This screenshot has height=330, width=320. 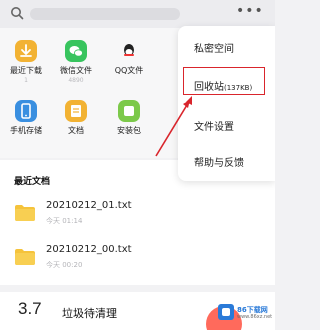 What do you see at coordinates (129, 130) in the screenshot?
I see `category-label: 安装包` at bounding box center [129, 130].